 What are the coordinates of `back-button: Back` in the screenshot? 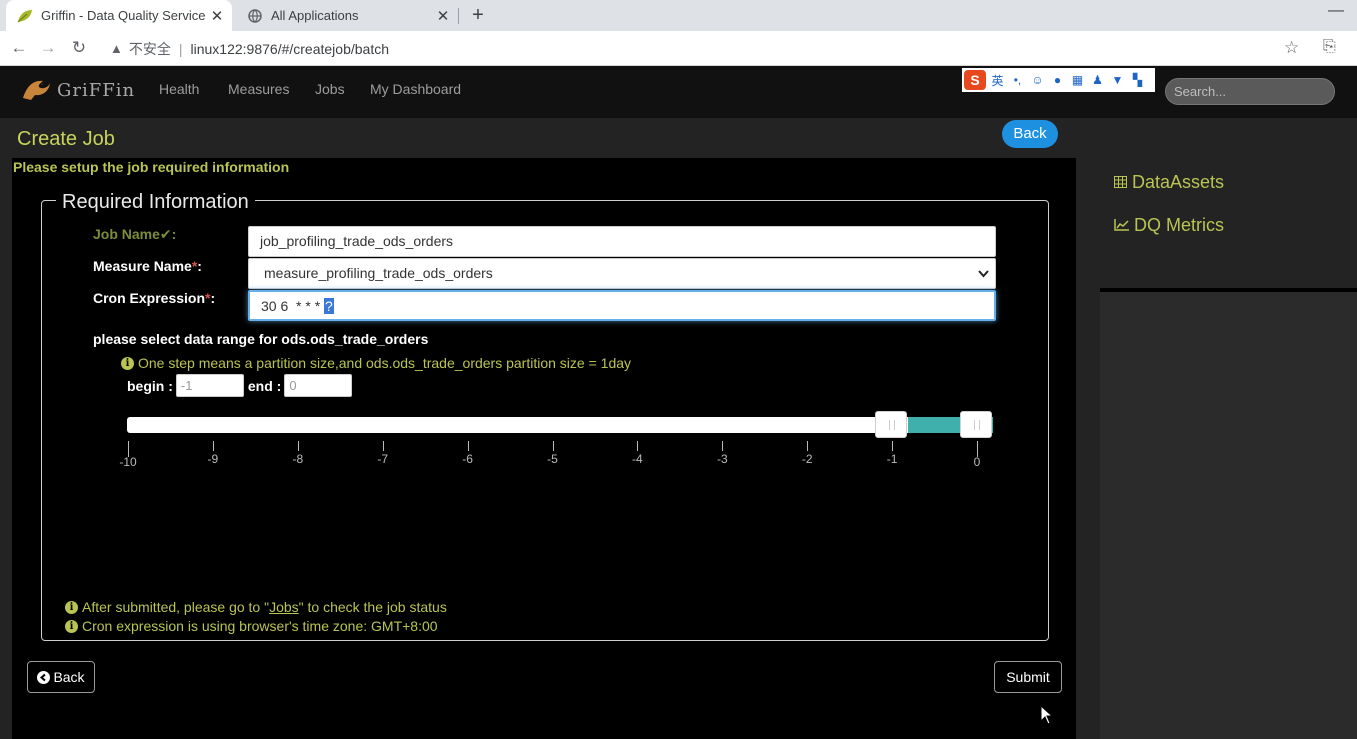 It's located at (61, 677).